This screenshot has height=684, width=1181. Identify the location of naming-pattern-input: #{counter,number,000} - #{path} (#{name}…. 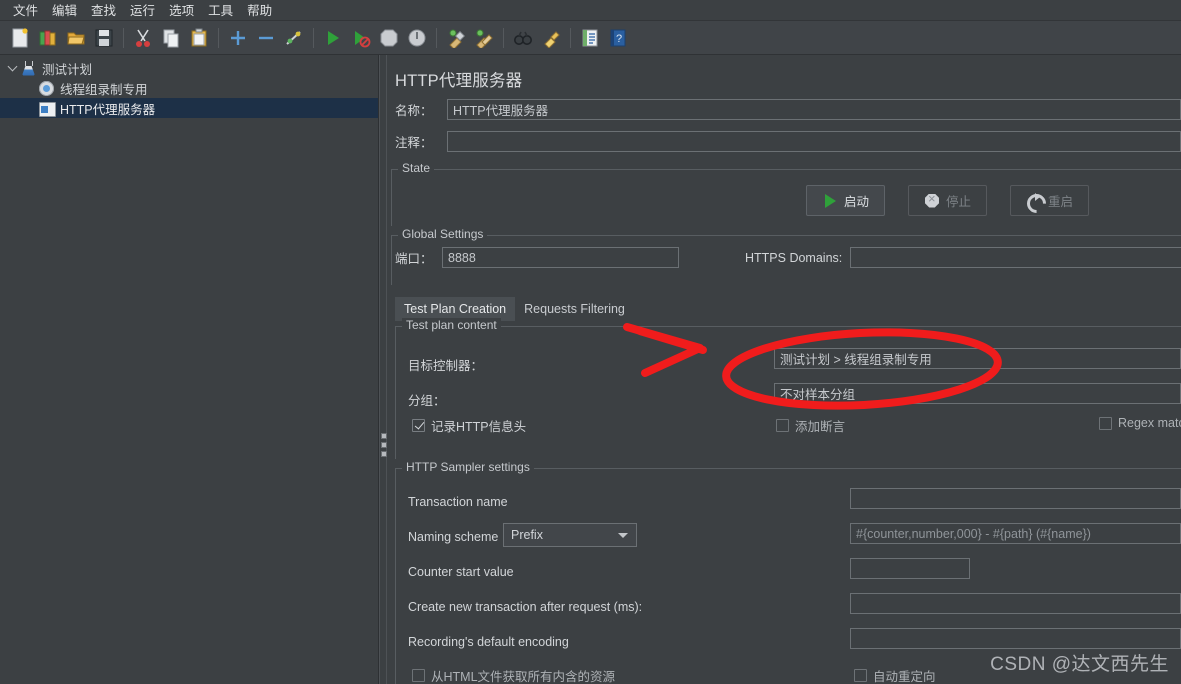
(1015, 533).